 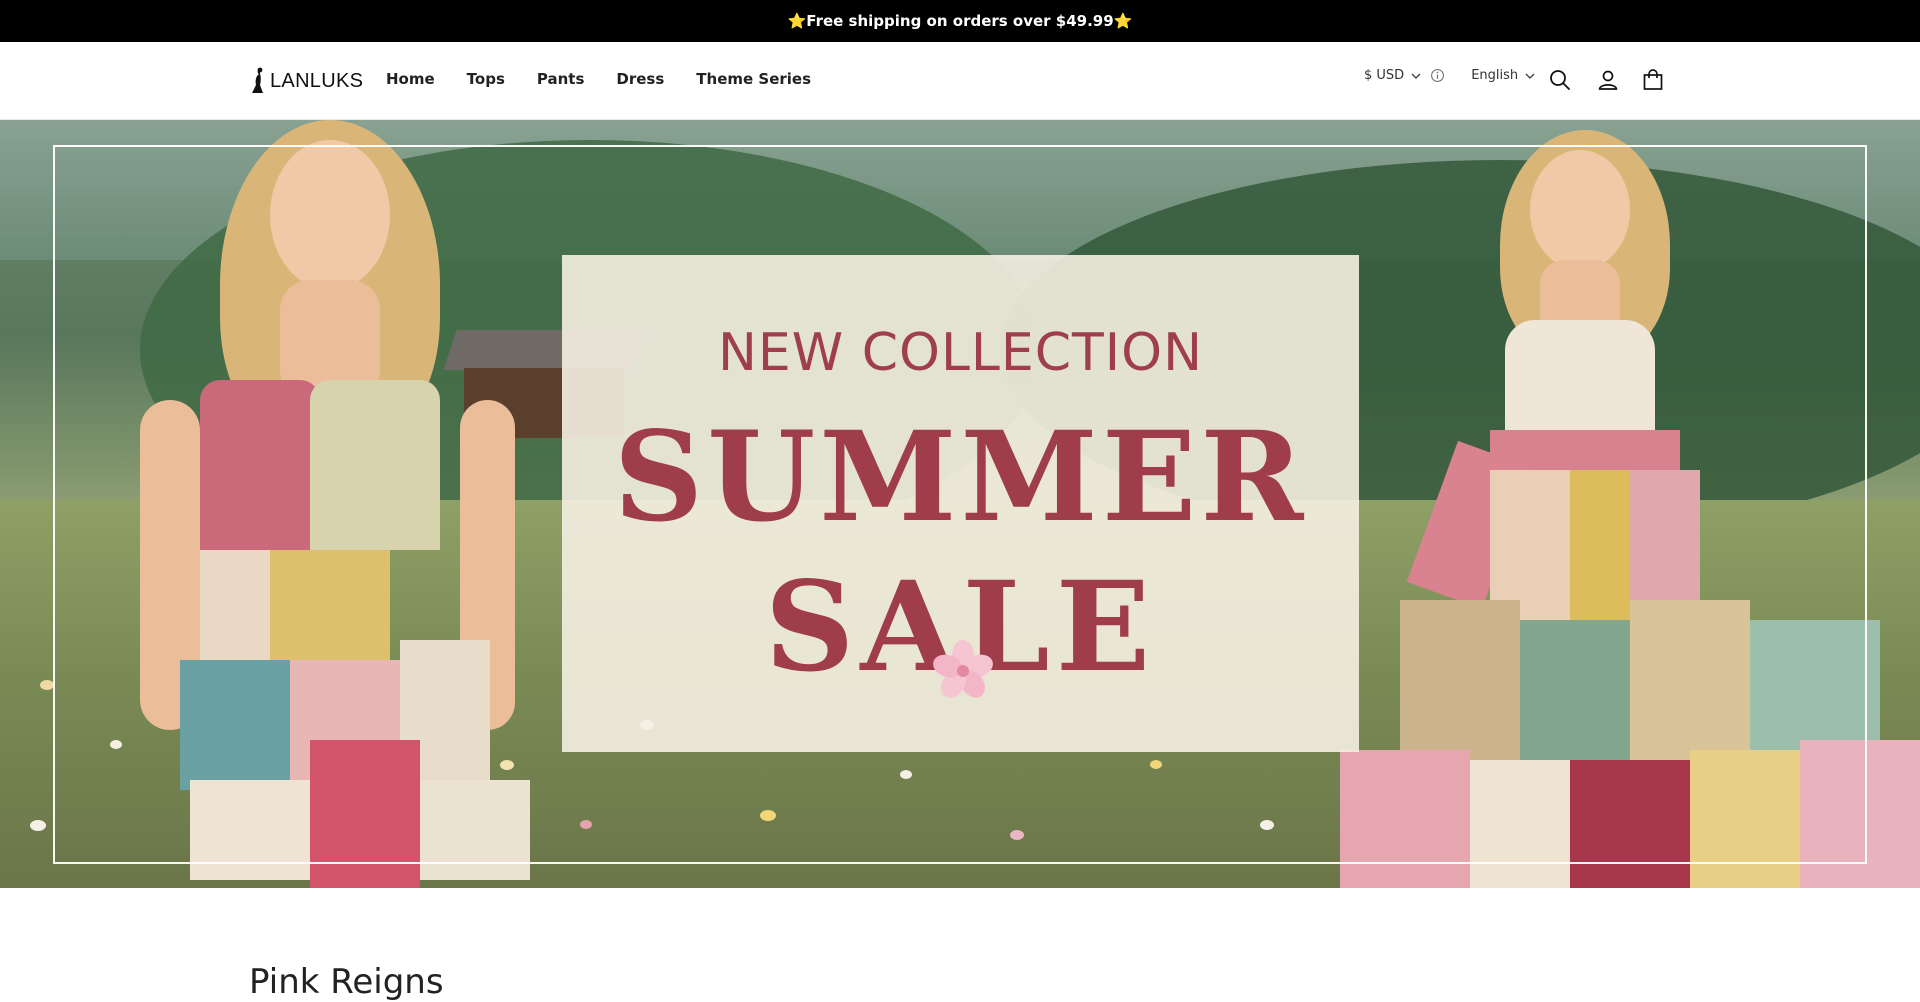 I want to click on nav-home: Home, so click(x=410, y=79).